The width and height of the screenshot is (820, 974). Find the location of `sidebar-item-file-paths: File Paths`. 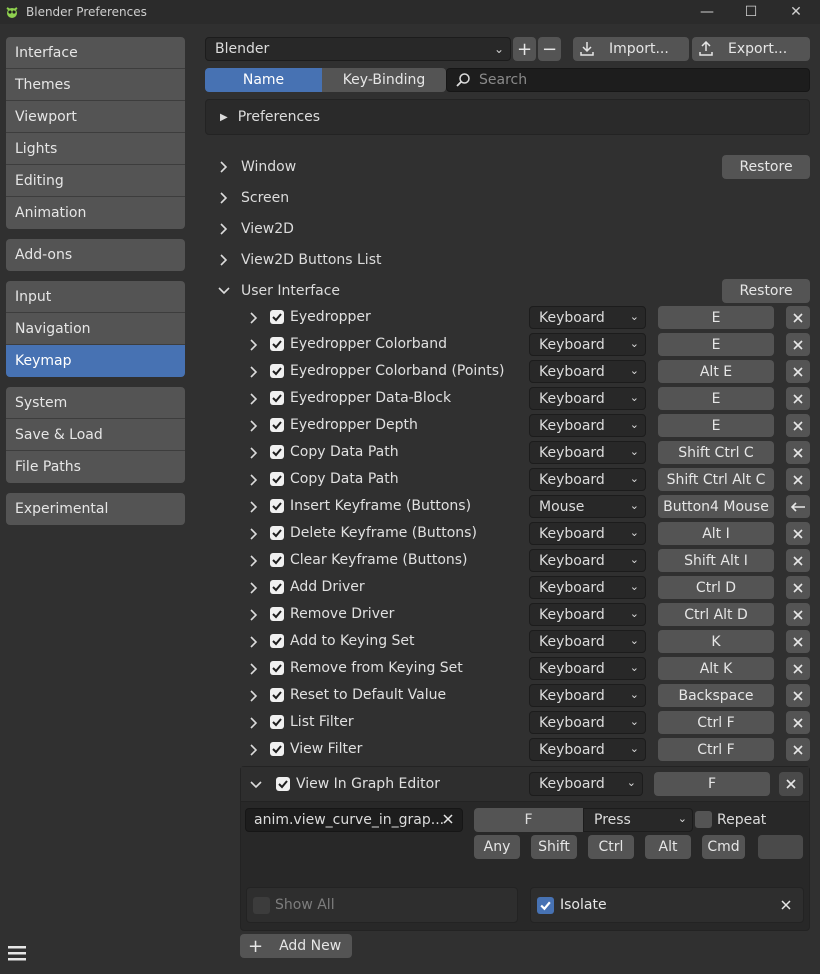

sidebar-item-file-paths: File Paths is located at coordinates (95, 467).